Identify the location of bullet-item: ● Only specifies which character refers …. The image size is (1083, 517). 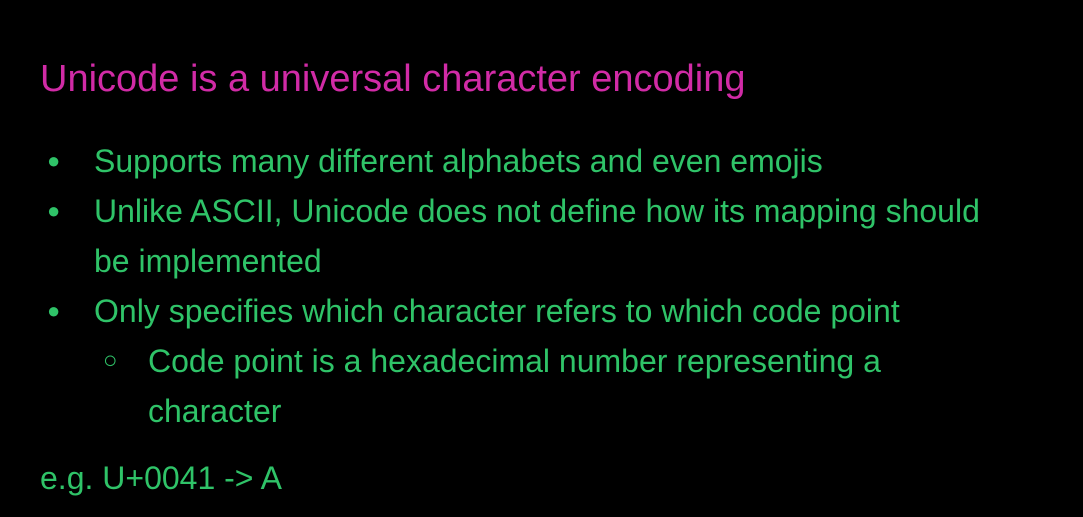
(502, 311).